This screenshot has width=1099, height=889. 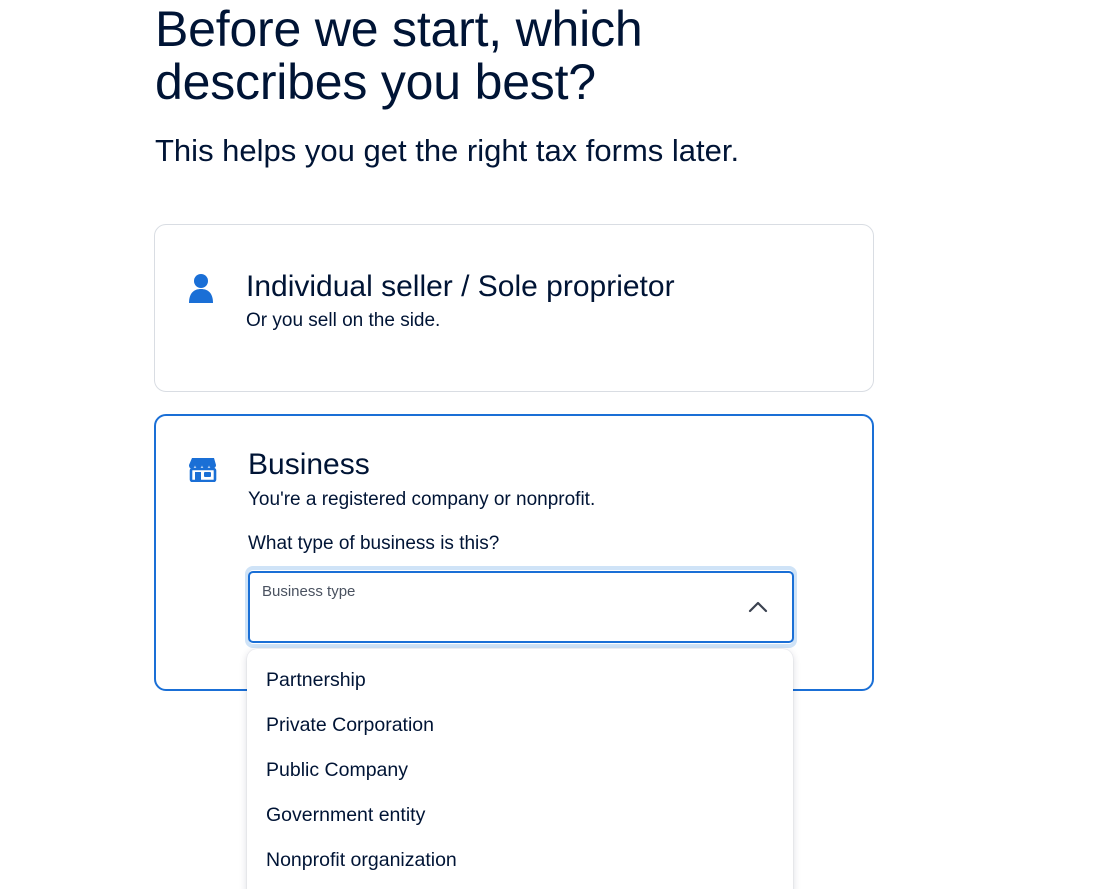 I want to click on option-public-company: Public Company, so click(x=520, y=770).